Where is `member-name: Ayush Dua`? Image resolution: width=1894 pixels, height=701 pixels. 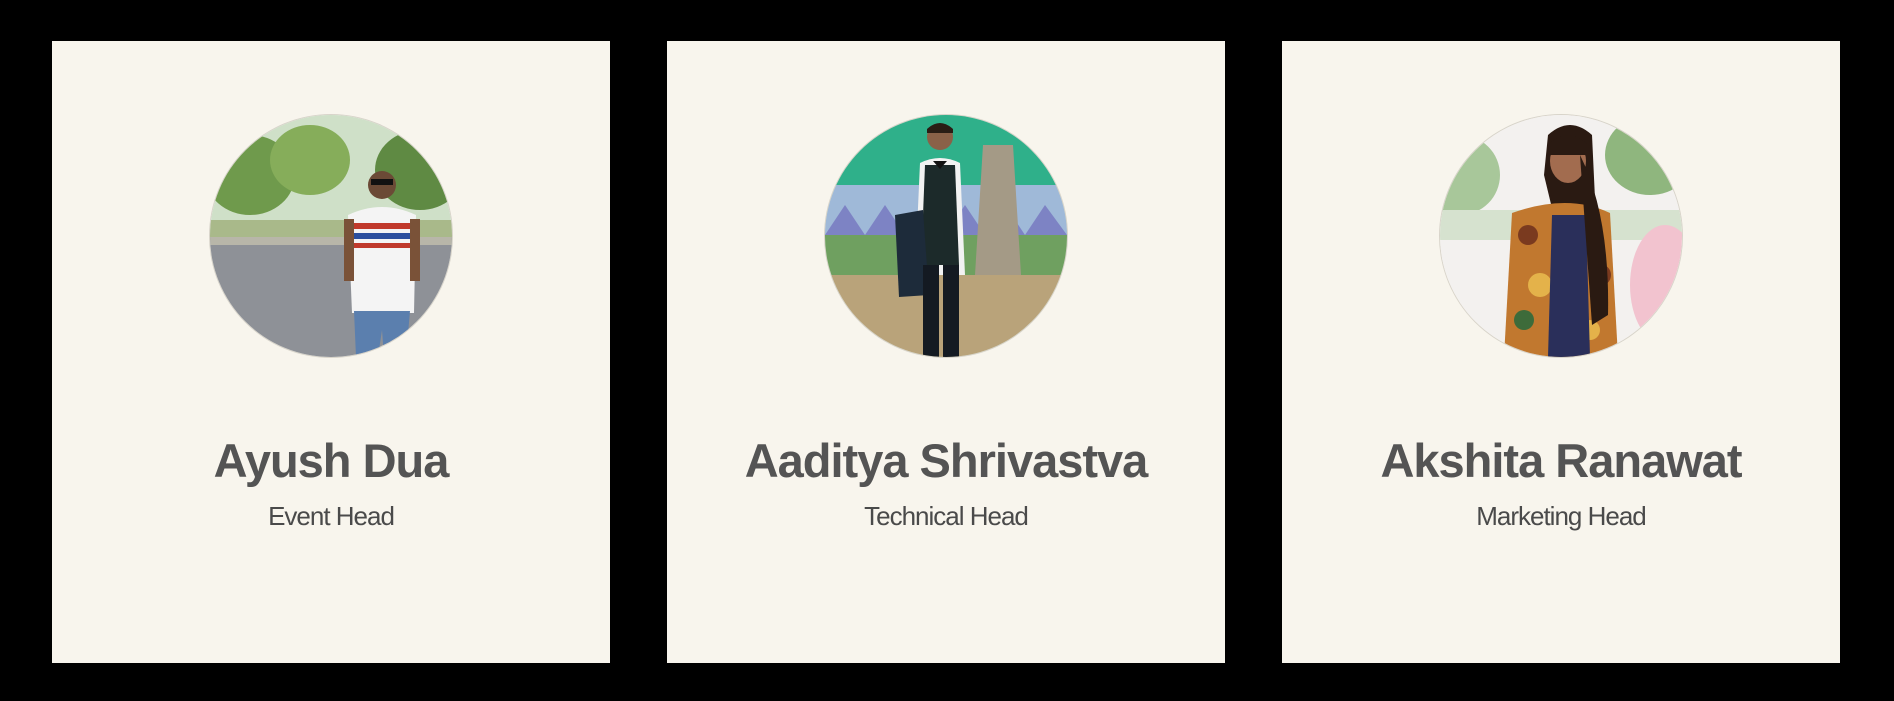
member-name: Ayush Dua is located at coordinates (331, 460).